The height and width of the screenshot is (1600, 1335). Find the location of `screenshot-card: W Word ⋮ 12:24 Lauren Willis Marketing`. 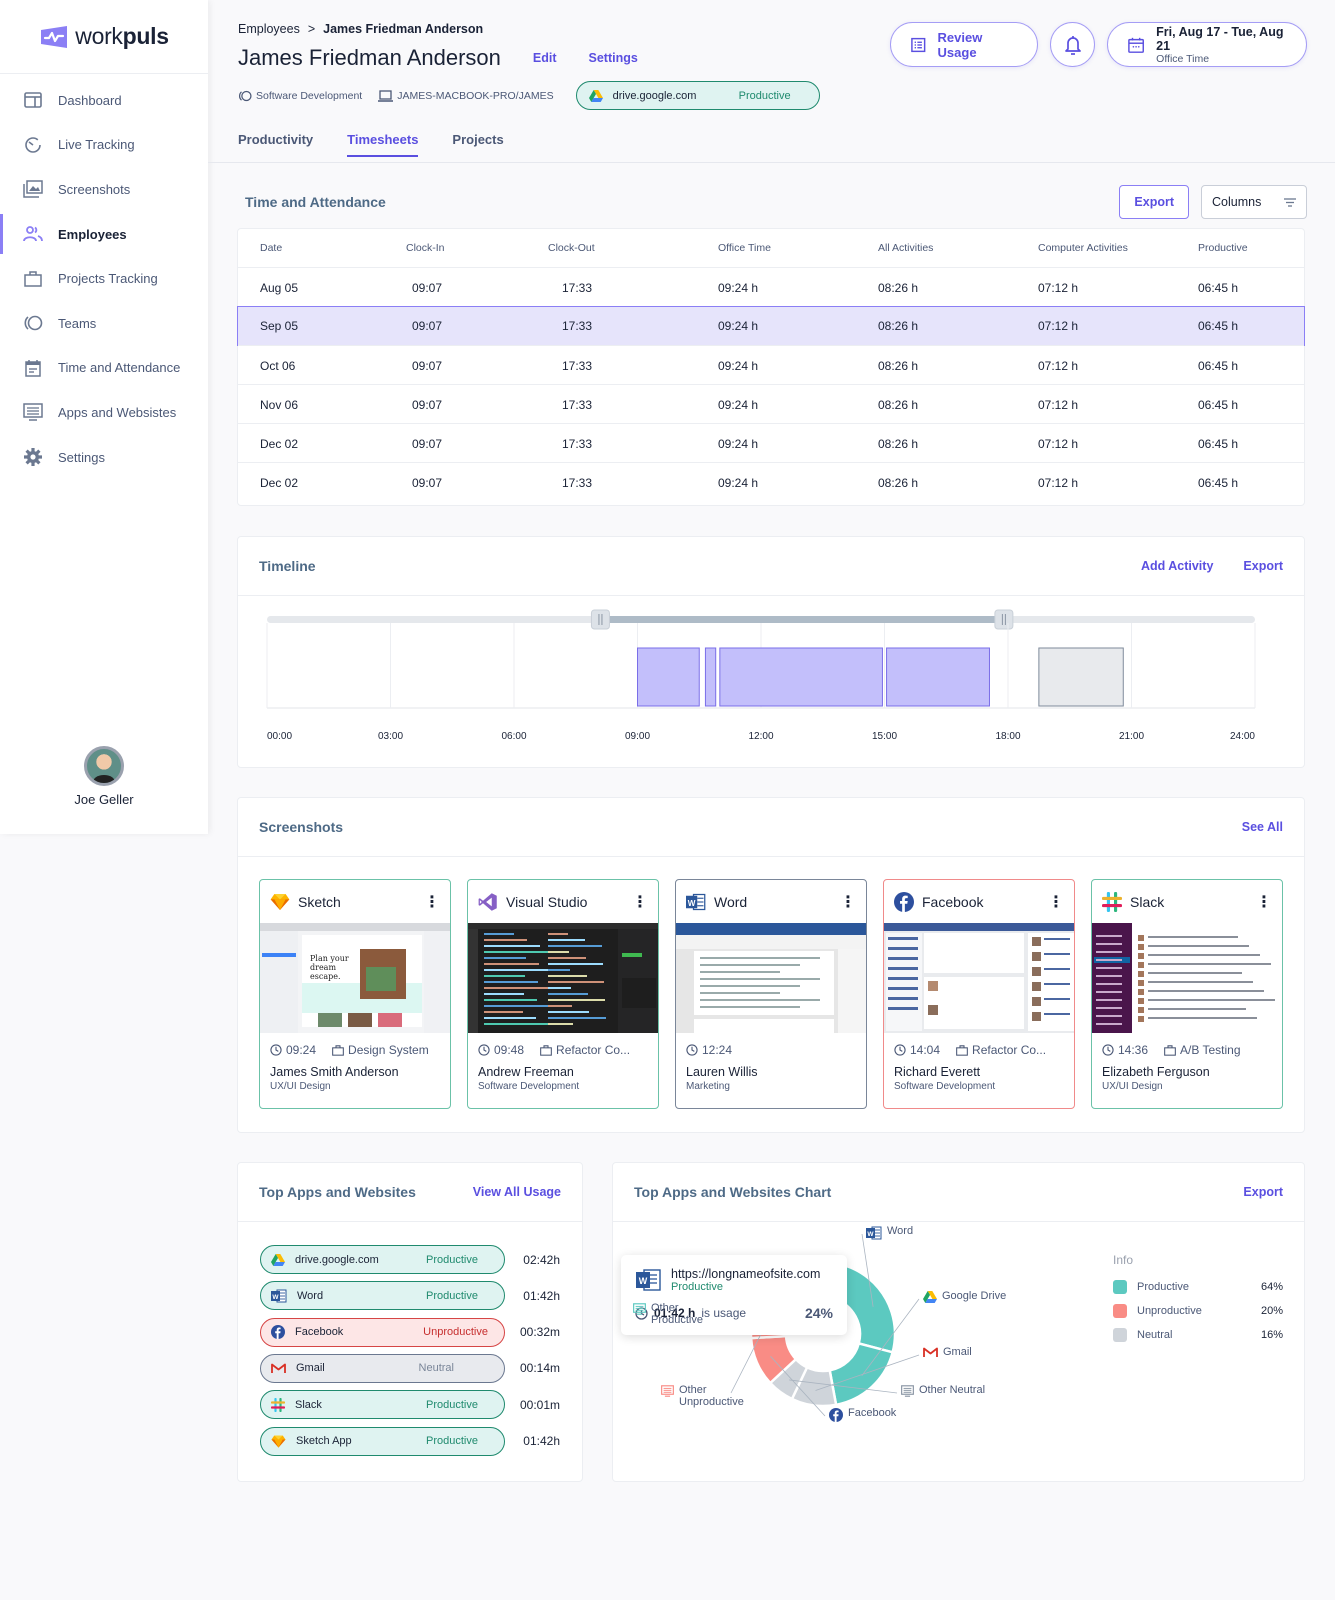

screenshot-card: W Word ⋮ 12:24 Lauren Willis Marketing is located at coordinates (771, 994).